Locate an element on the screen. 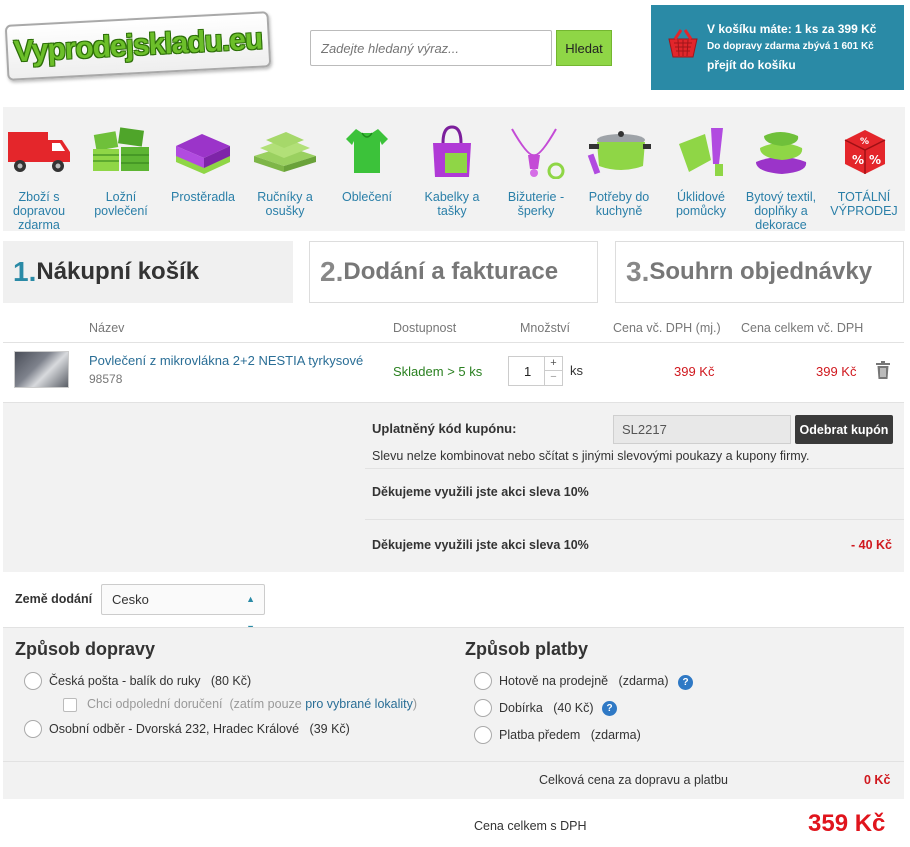  site-logo: Vyprodejskladu.eu is located at coordinates (138, 46).